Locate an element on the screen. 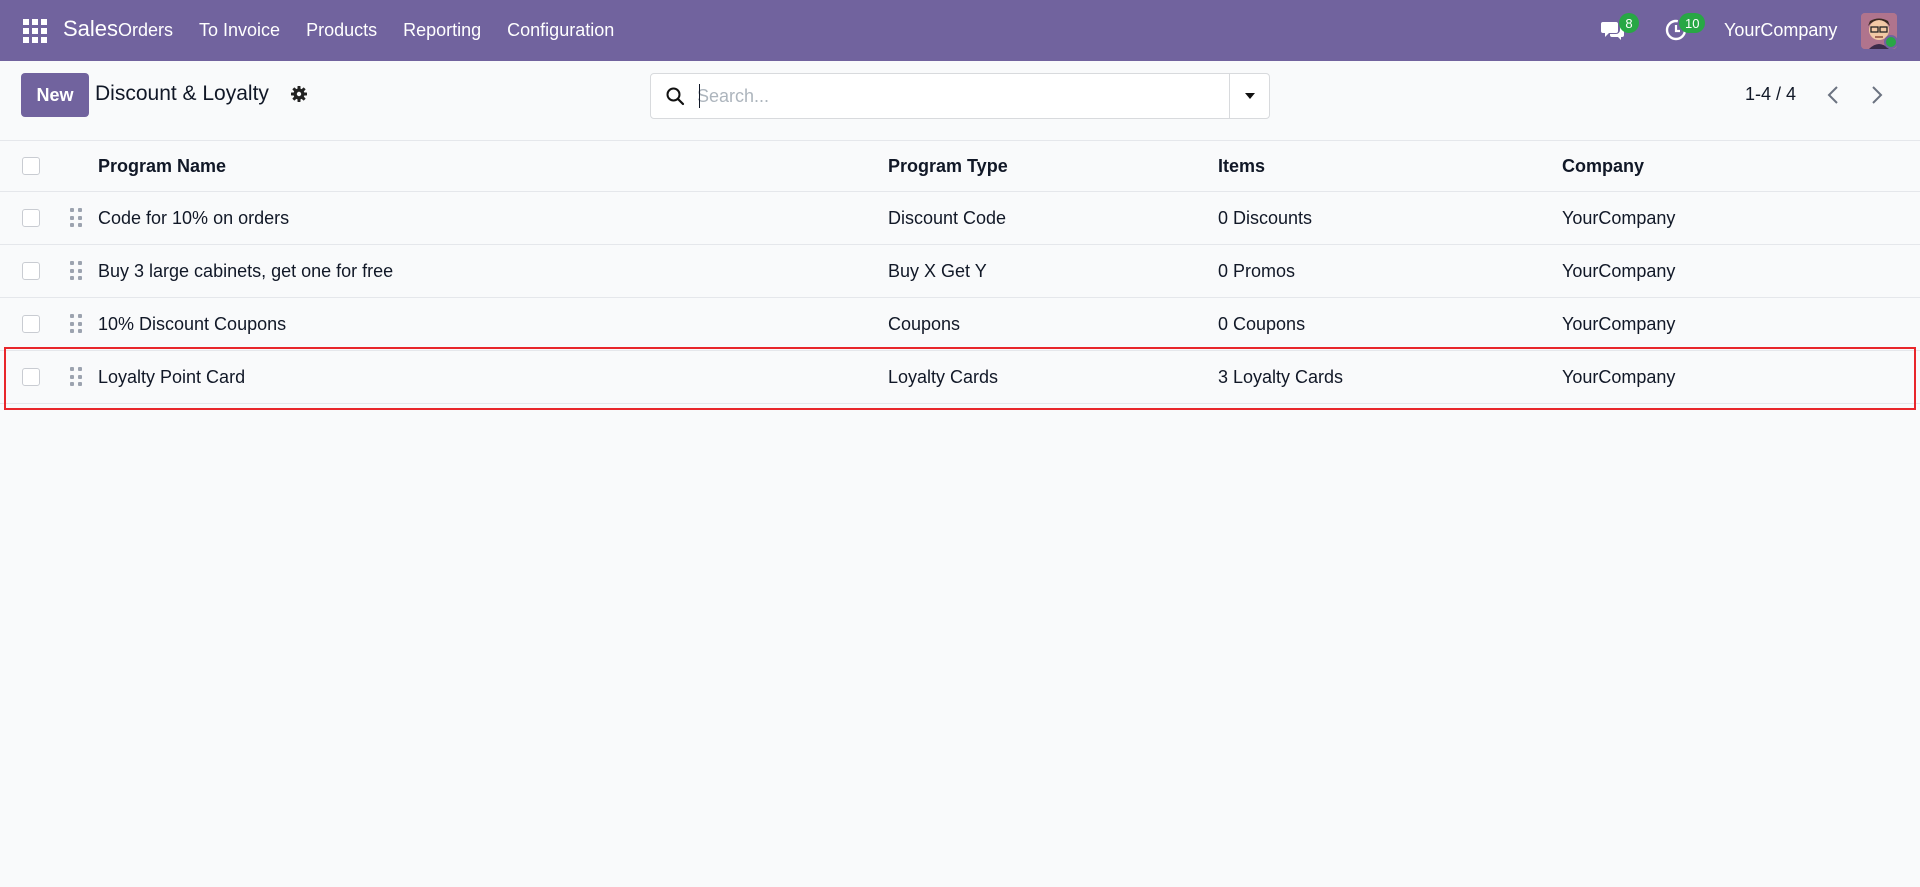  search-options-toggle is located at coordinates (1249, 96).